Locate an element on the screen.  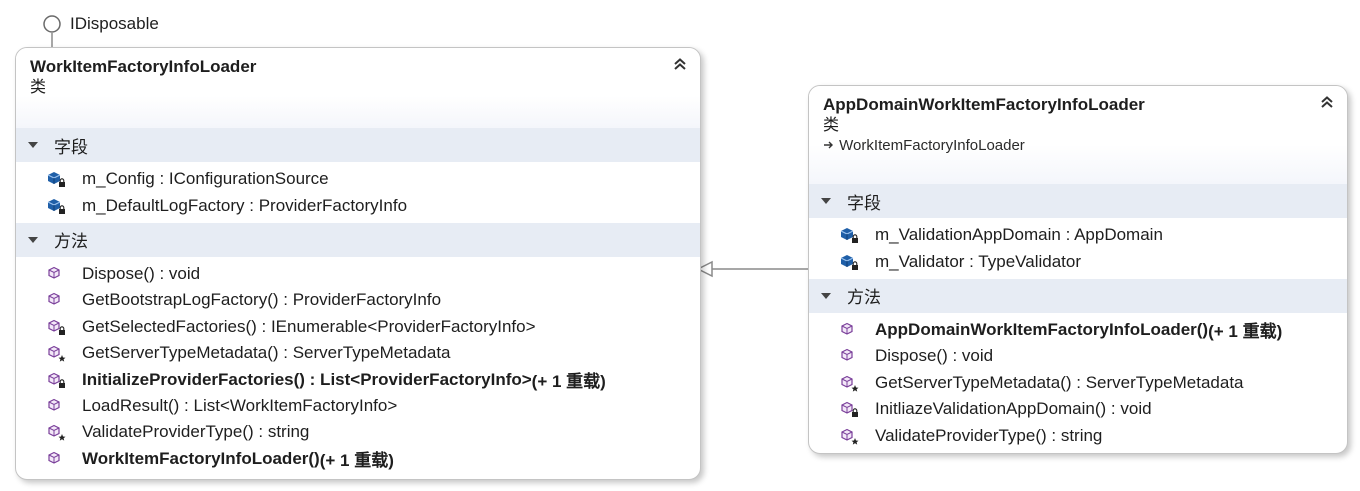
member-text: InitliazeValidationAppDomain() : void is located at coordinates (1013, 409).